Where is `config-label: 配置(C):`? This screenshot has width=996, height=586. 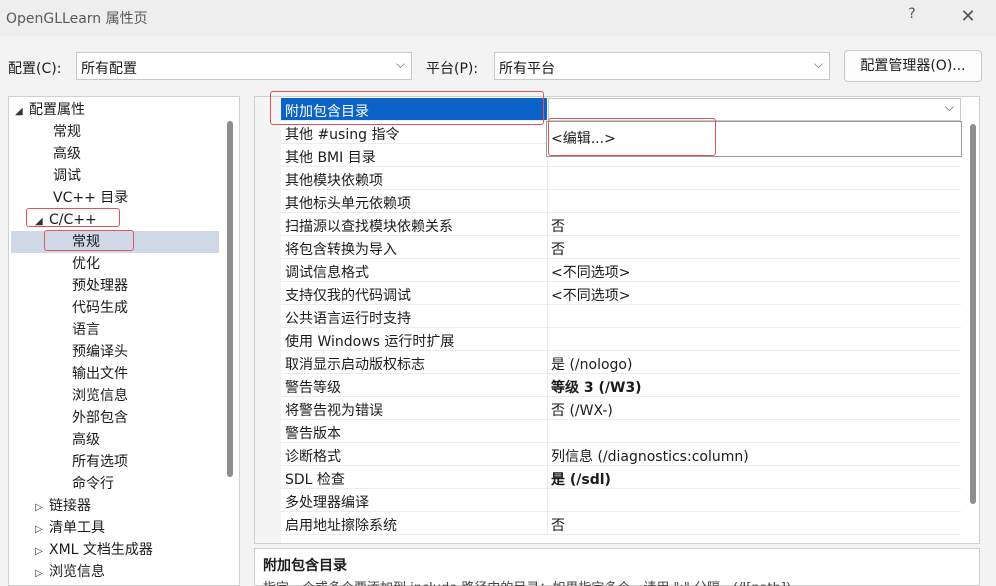
config-label: 配置(C): is located at coordinates (35, 69).